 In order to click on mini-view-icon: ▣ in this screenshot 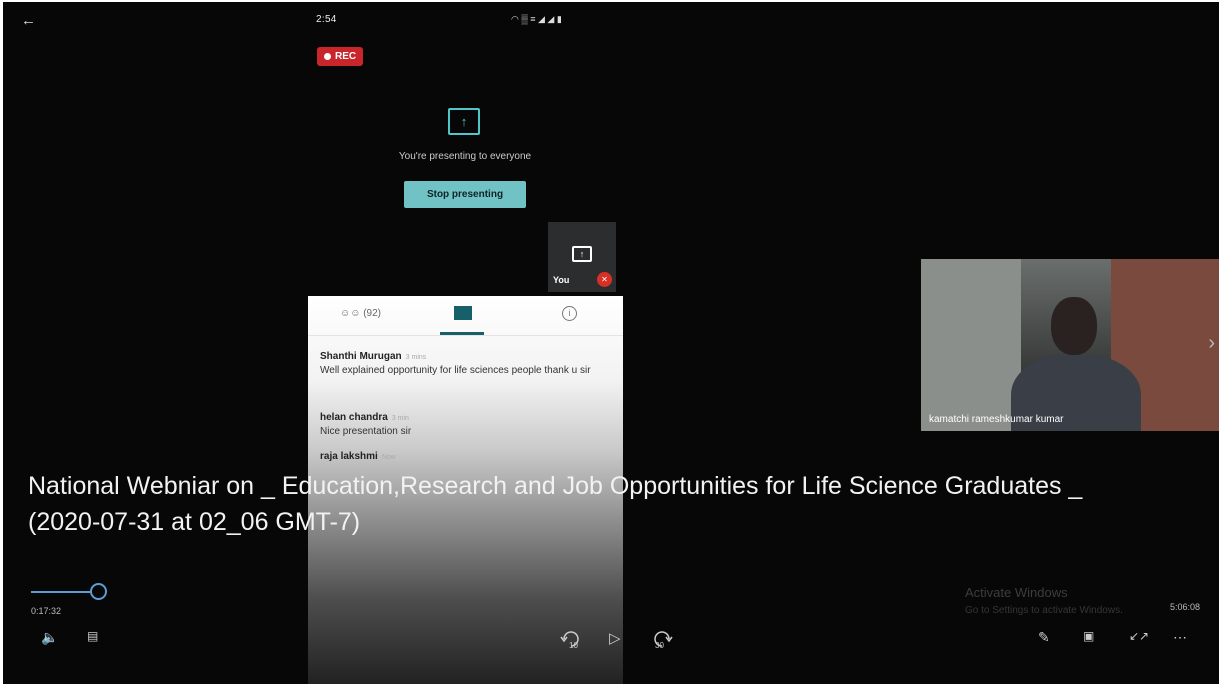, I will do `click(1088, 636)`.